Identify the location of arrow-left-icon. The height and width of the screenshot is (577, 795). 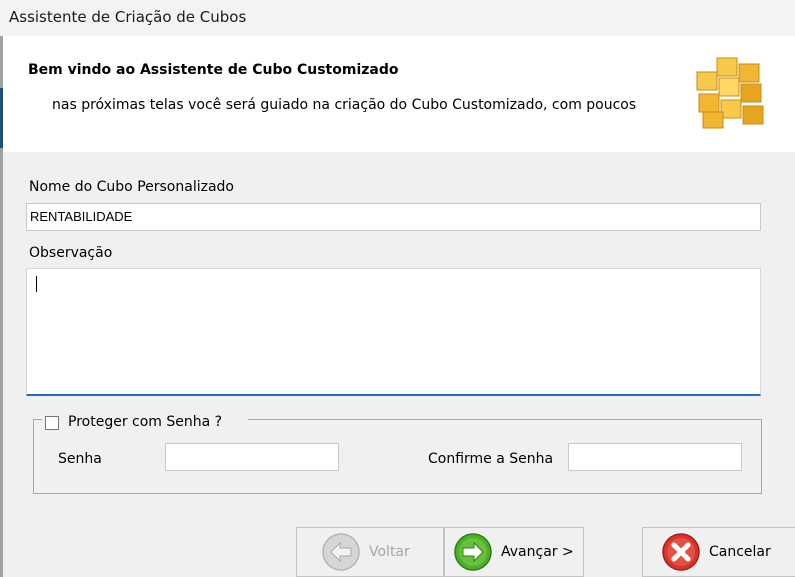
(341, 552).